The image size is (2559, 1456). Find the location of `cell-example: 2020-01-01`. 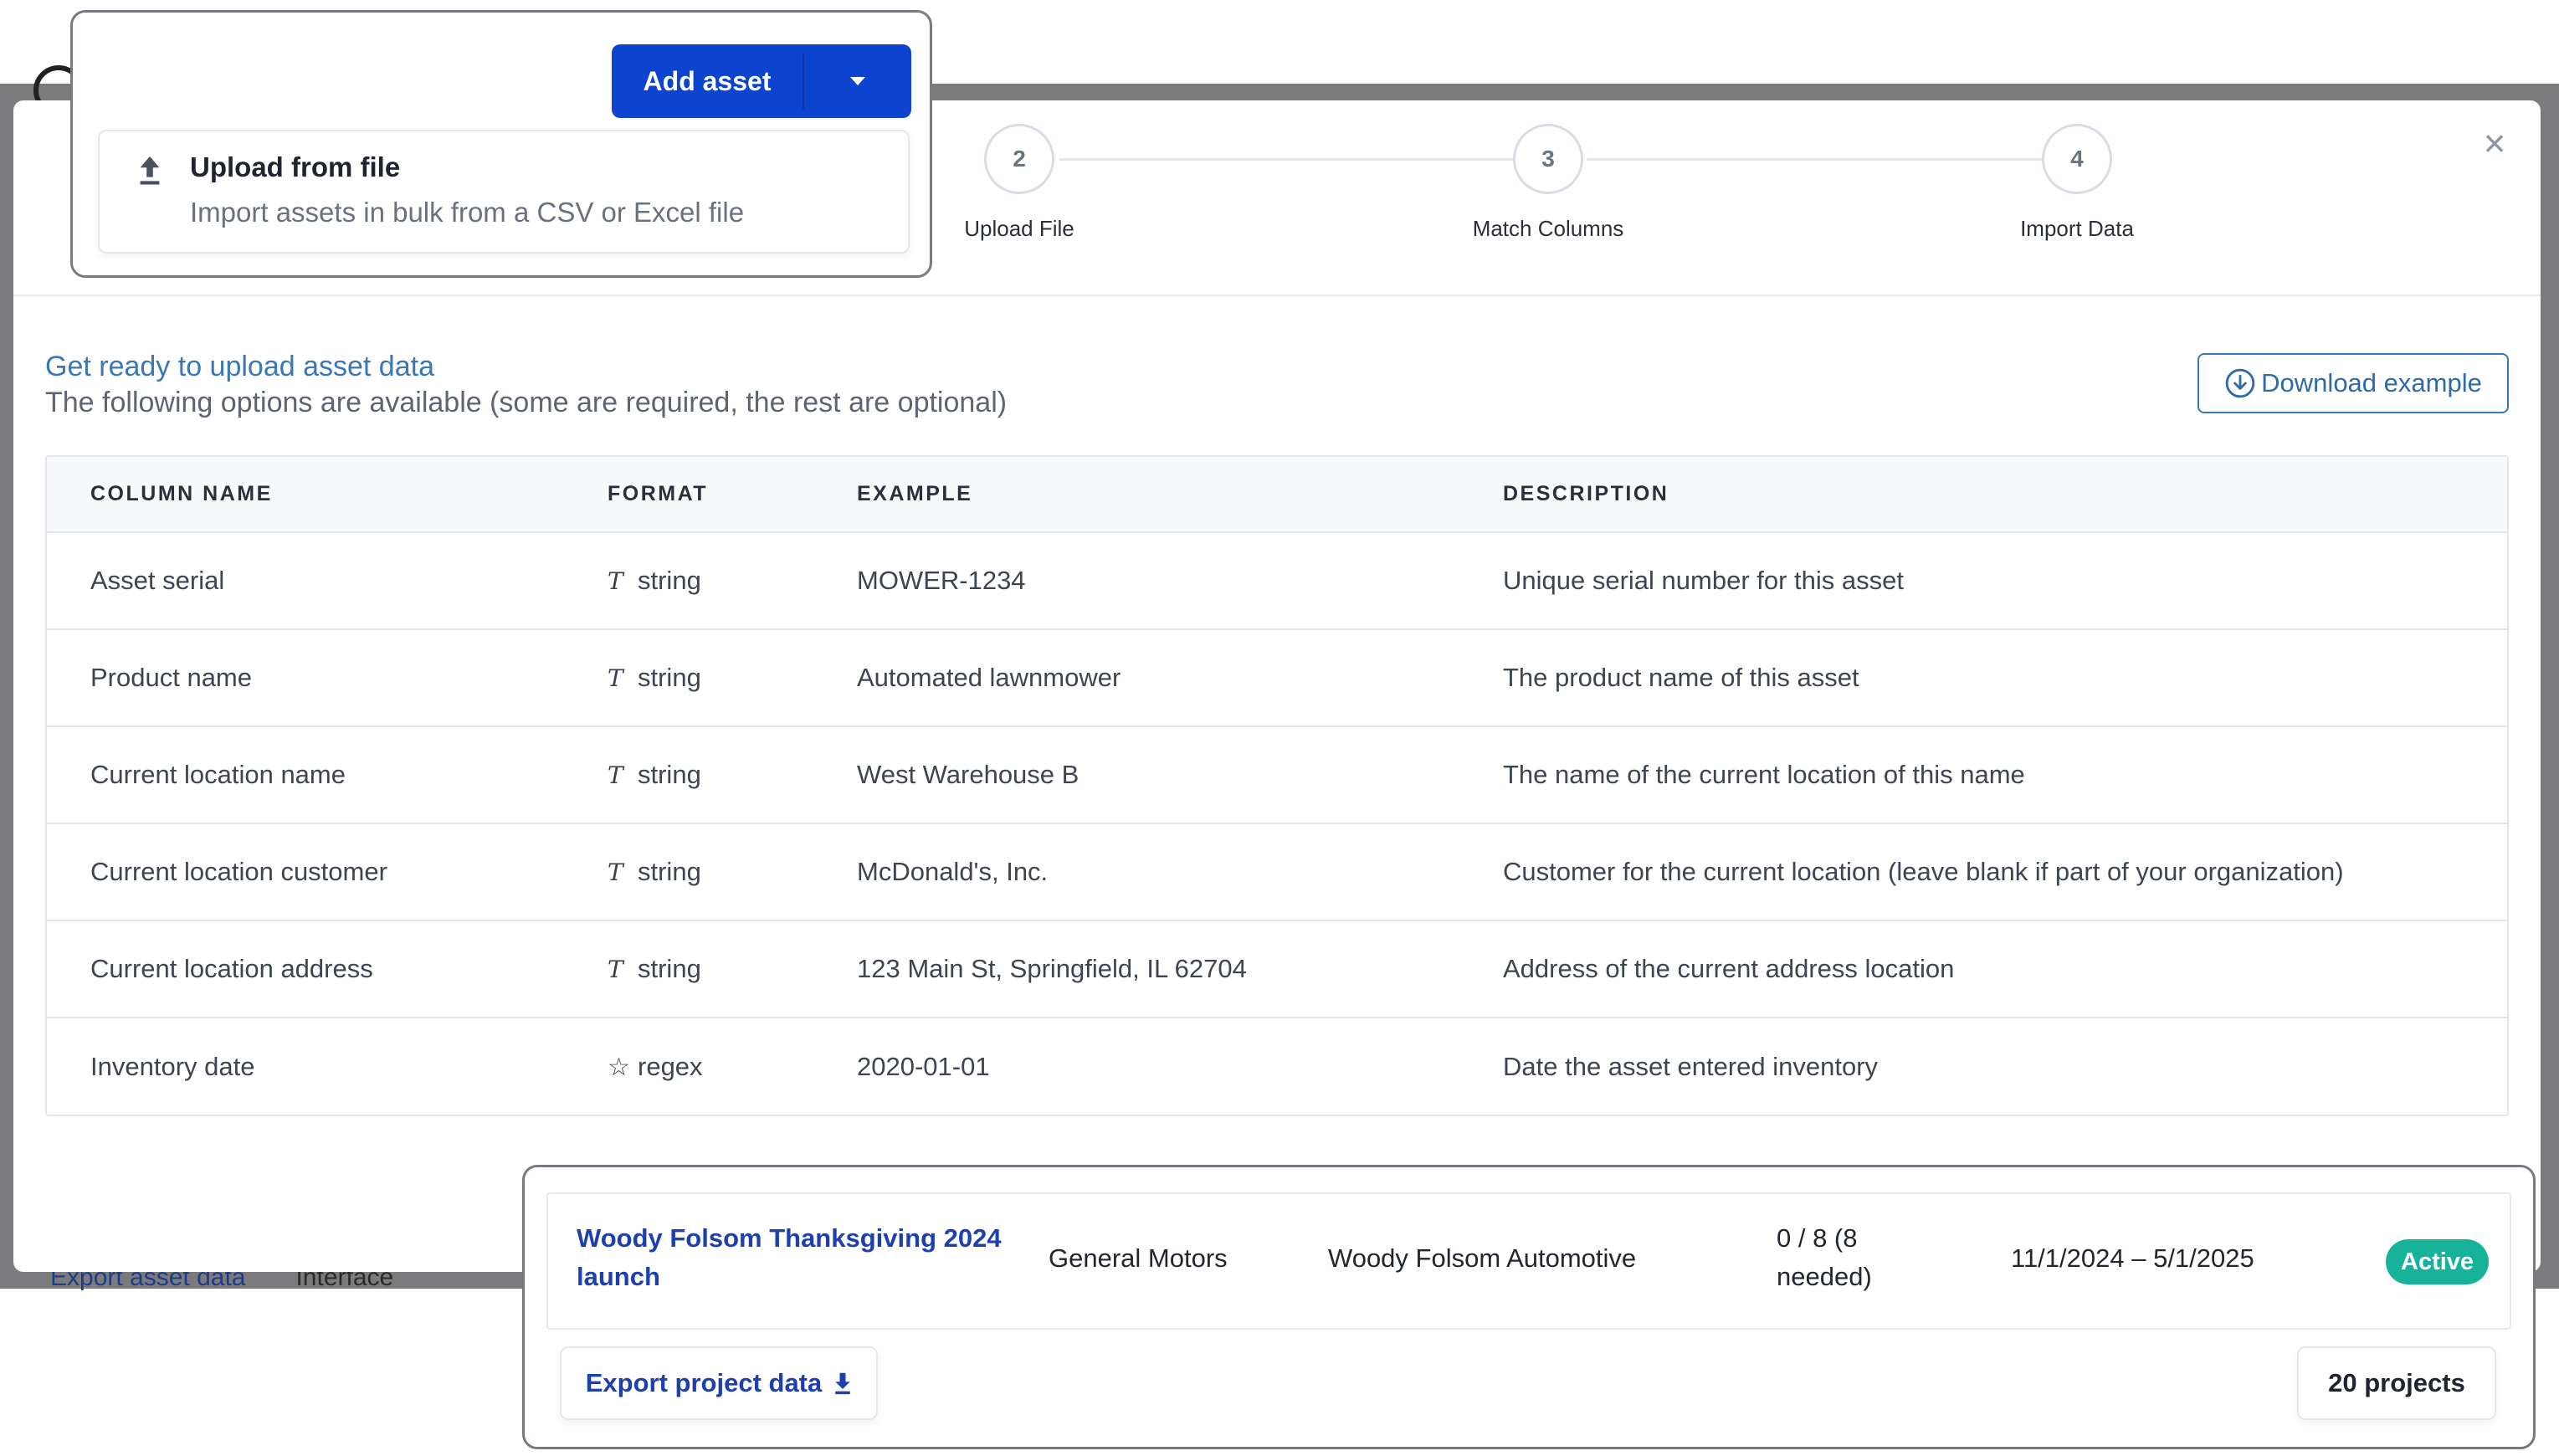

cell-example: 2020-01-01 is located at coordinates (924, 1066).